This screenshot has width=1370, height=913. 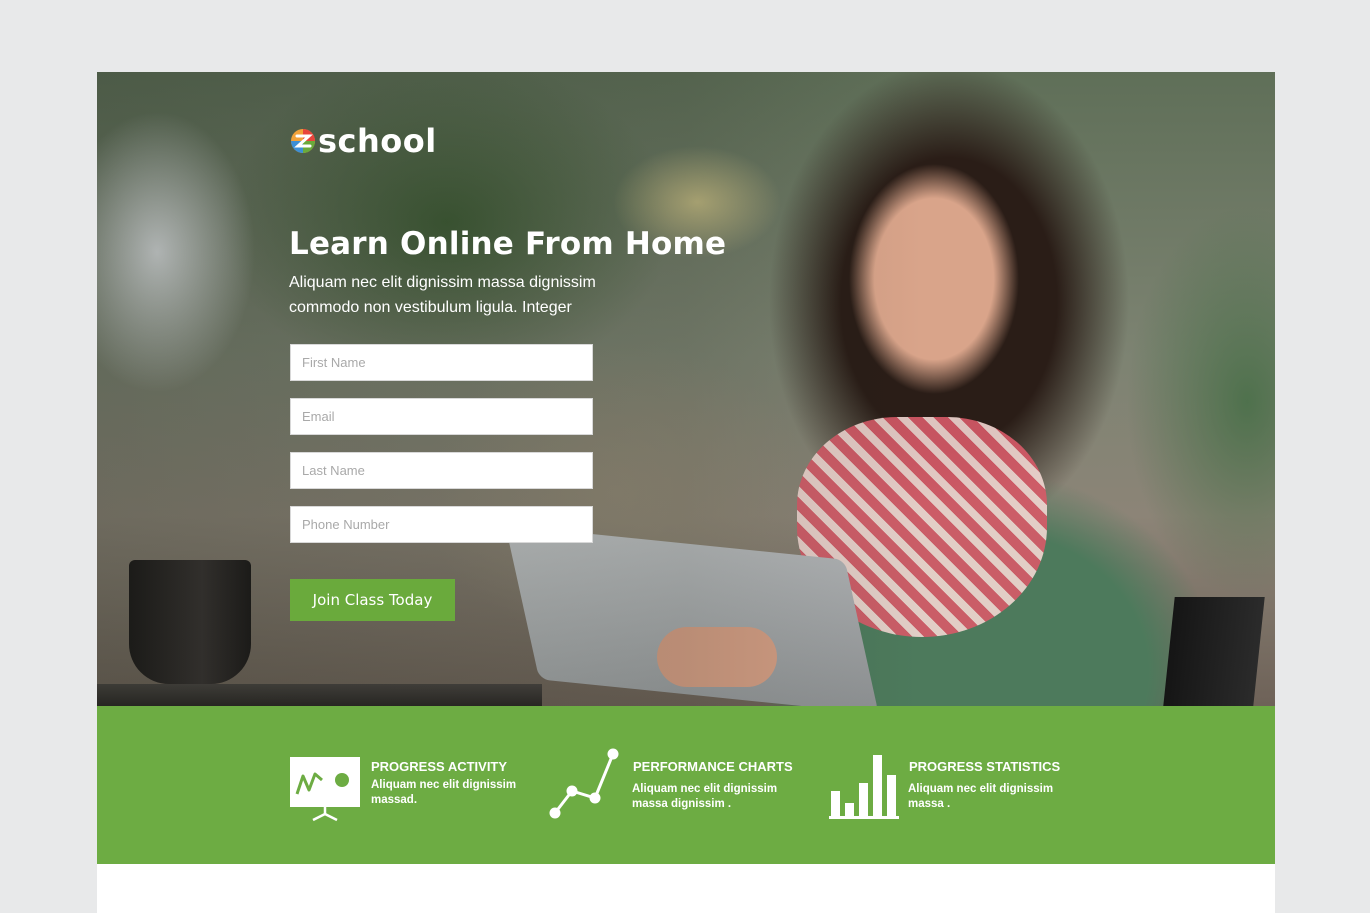 I want to click on email-field, so click(x=441, y=416).